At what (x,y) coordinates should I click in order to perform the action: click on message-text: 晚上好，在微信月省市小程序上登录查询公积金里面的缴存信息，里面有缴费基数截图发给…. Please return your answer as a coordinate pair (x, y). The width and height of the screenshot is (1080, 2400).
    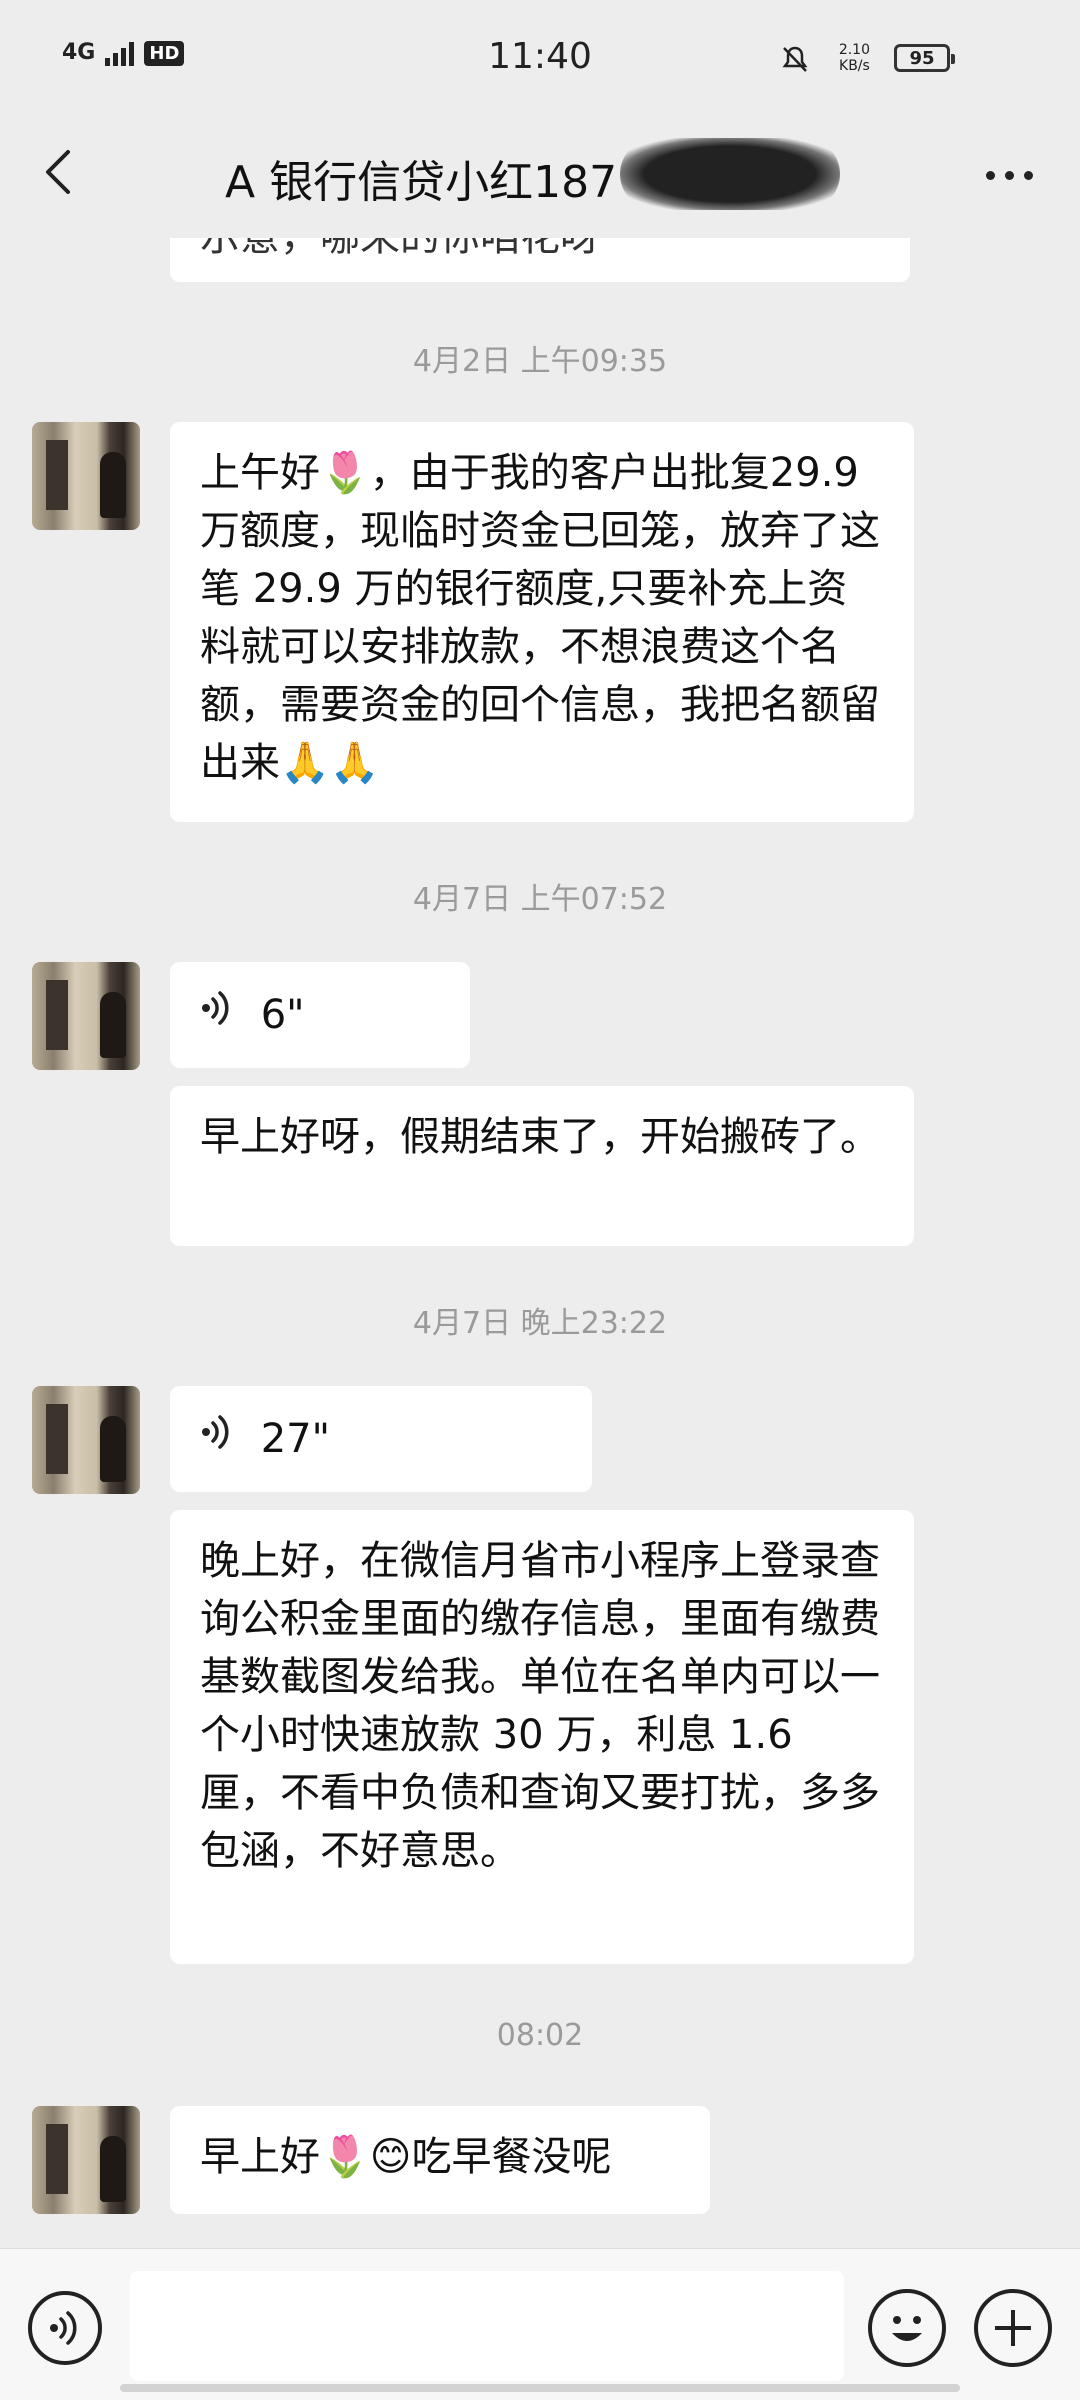
    Looking at the image, I should click on (540, 1706).